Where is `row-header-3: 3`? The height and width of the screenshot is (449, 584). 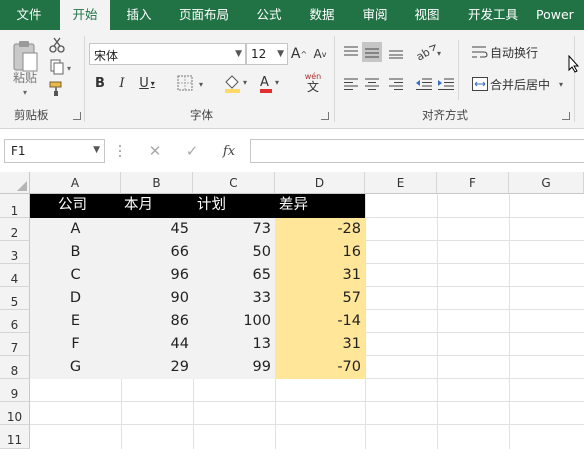 row-header-3: 3 is located at coordinates (15, 252).